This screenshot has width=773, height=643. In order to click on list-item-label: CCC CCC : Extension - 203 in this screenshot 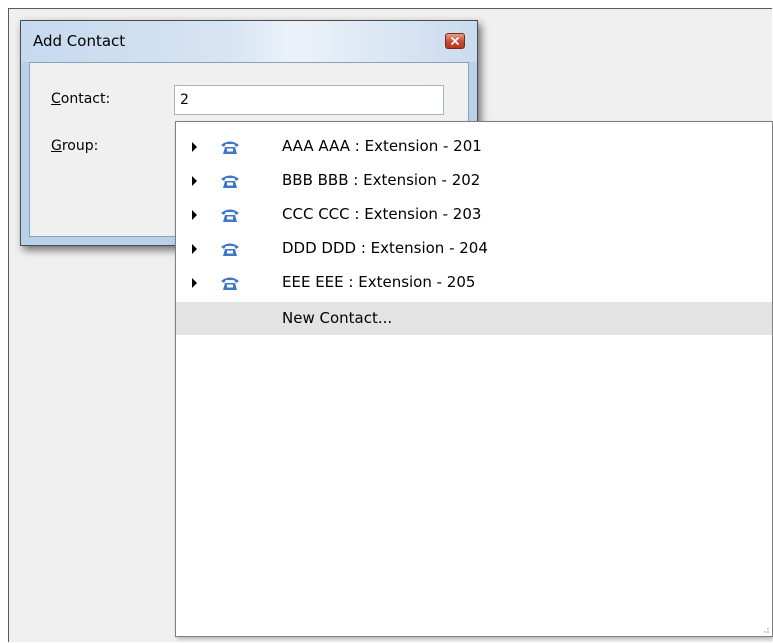, I will do `click(382, 214)`.